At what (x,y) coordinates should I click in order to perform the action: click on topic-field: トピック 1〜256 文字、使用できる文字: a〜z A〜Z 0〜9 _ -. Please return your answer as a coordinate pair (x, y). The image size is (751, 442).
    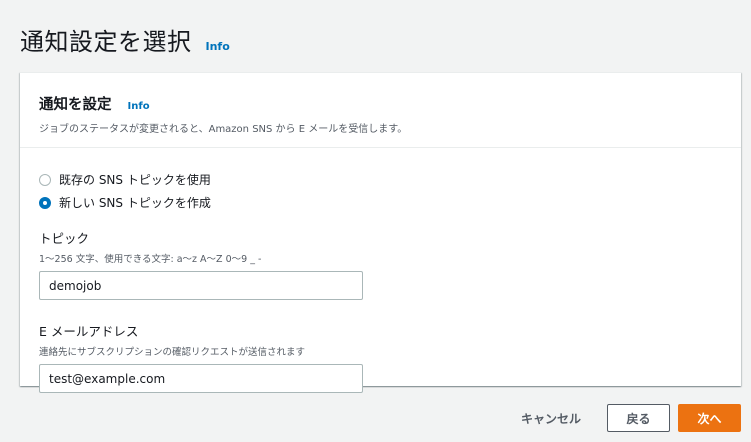
    Looking at the image, I should click on (380, 264).